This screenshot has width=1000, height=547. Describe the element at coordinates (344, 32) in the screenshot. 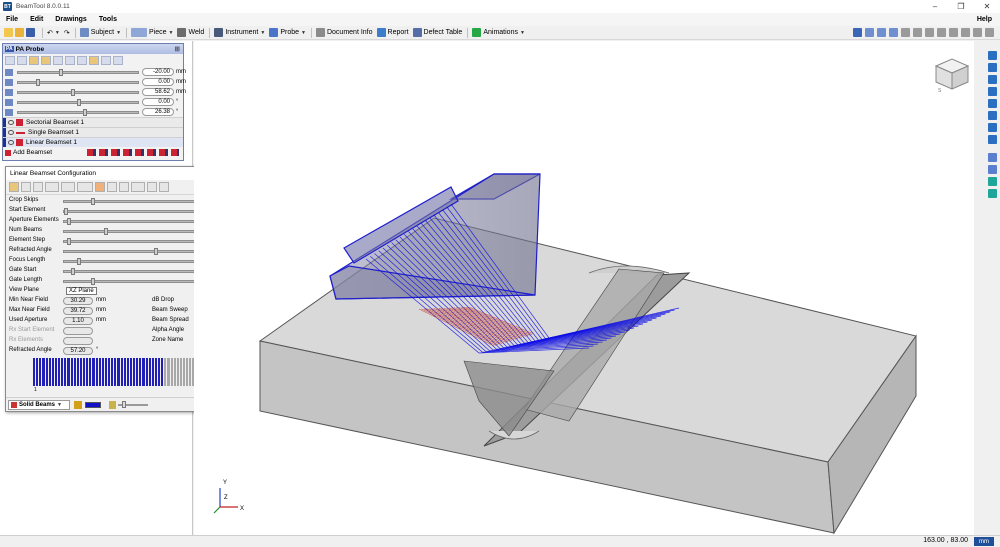

I see `document-info-button: Document Info` at that location.